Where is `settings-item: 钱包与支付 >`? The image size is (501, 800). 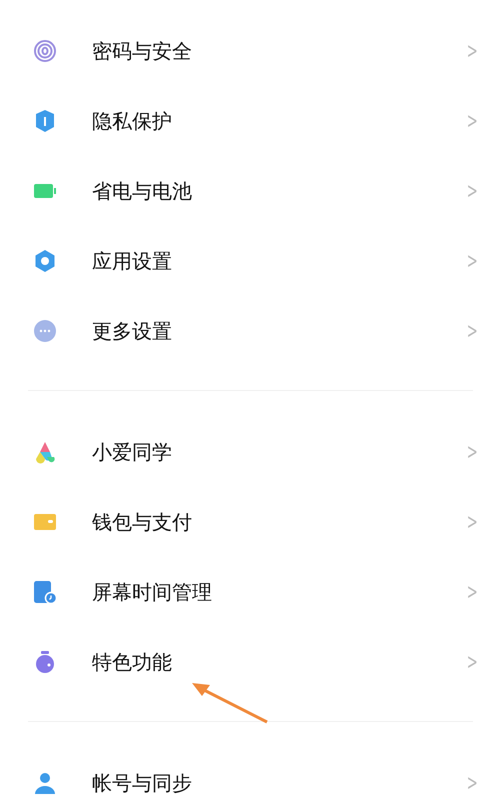 settings-item: 钱包与支付 > is located at coordinates (250, 522).